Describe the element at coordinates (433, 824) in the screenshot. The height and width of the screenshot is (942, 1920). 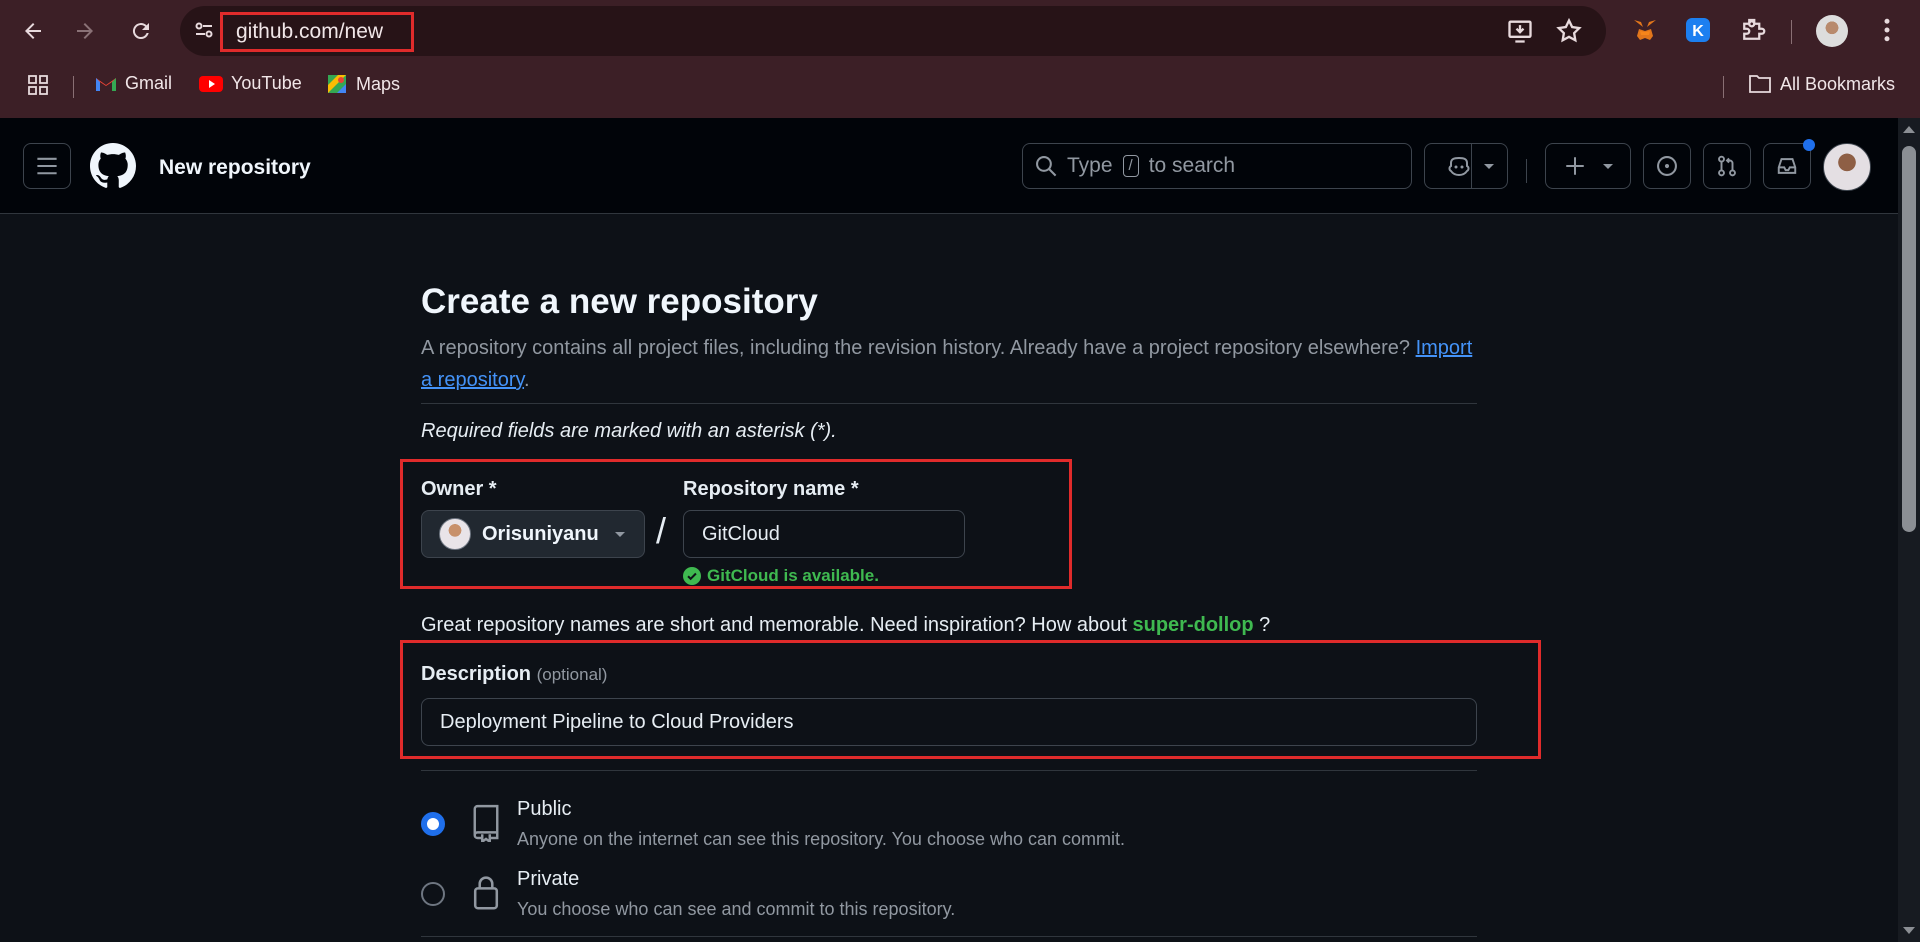
I see `public-radio` at that location.